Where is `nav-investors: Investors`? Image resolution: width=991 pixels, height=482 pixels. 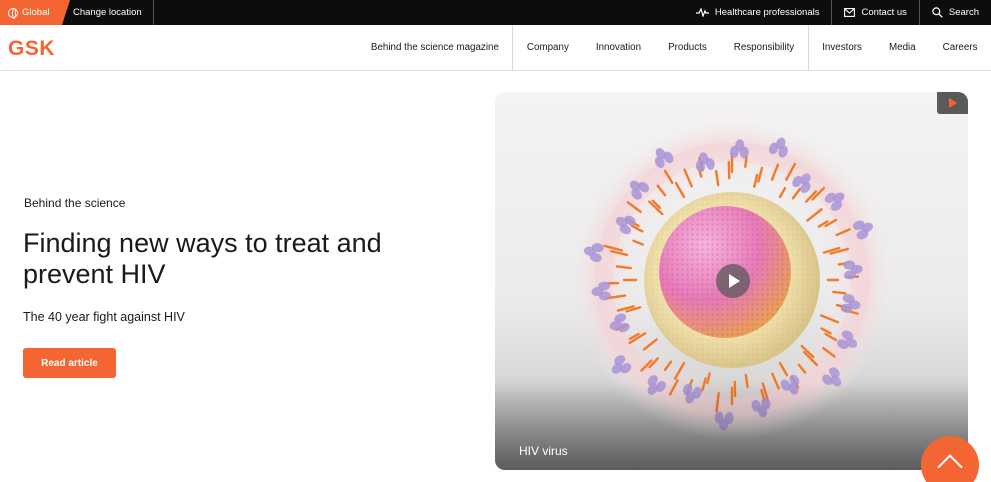
nav-investors: Investors is located at coordinates (842, 47).